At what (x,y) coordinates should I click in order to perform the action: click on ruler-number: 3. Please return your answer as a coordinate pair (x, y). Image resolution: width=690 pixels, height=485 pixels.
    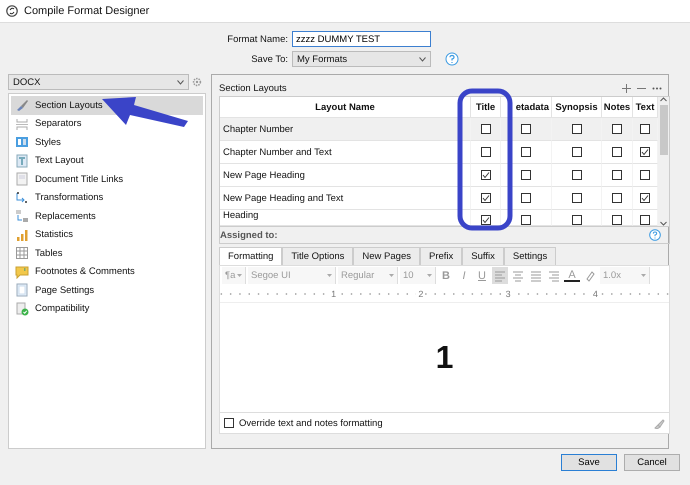
    Looking at the image, I should click on (508, 293).